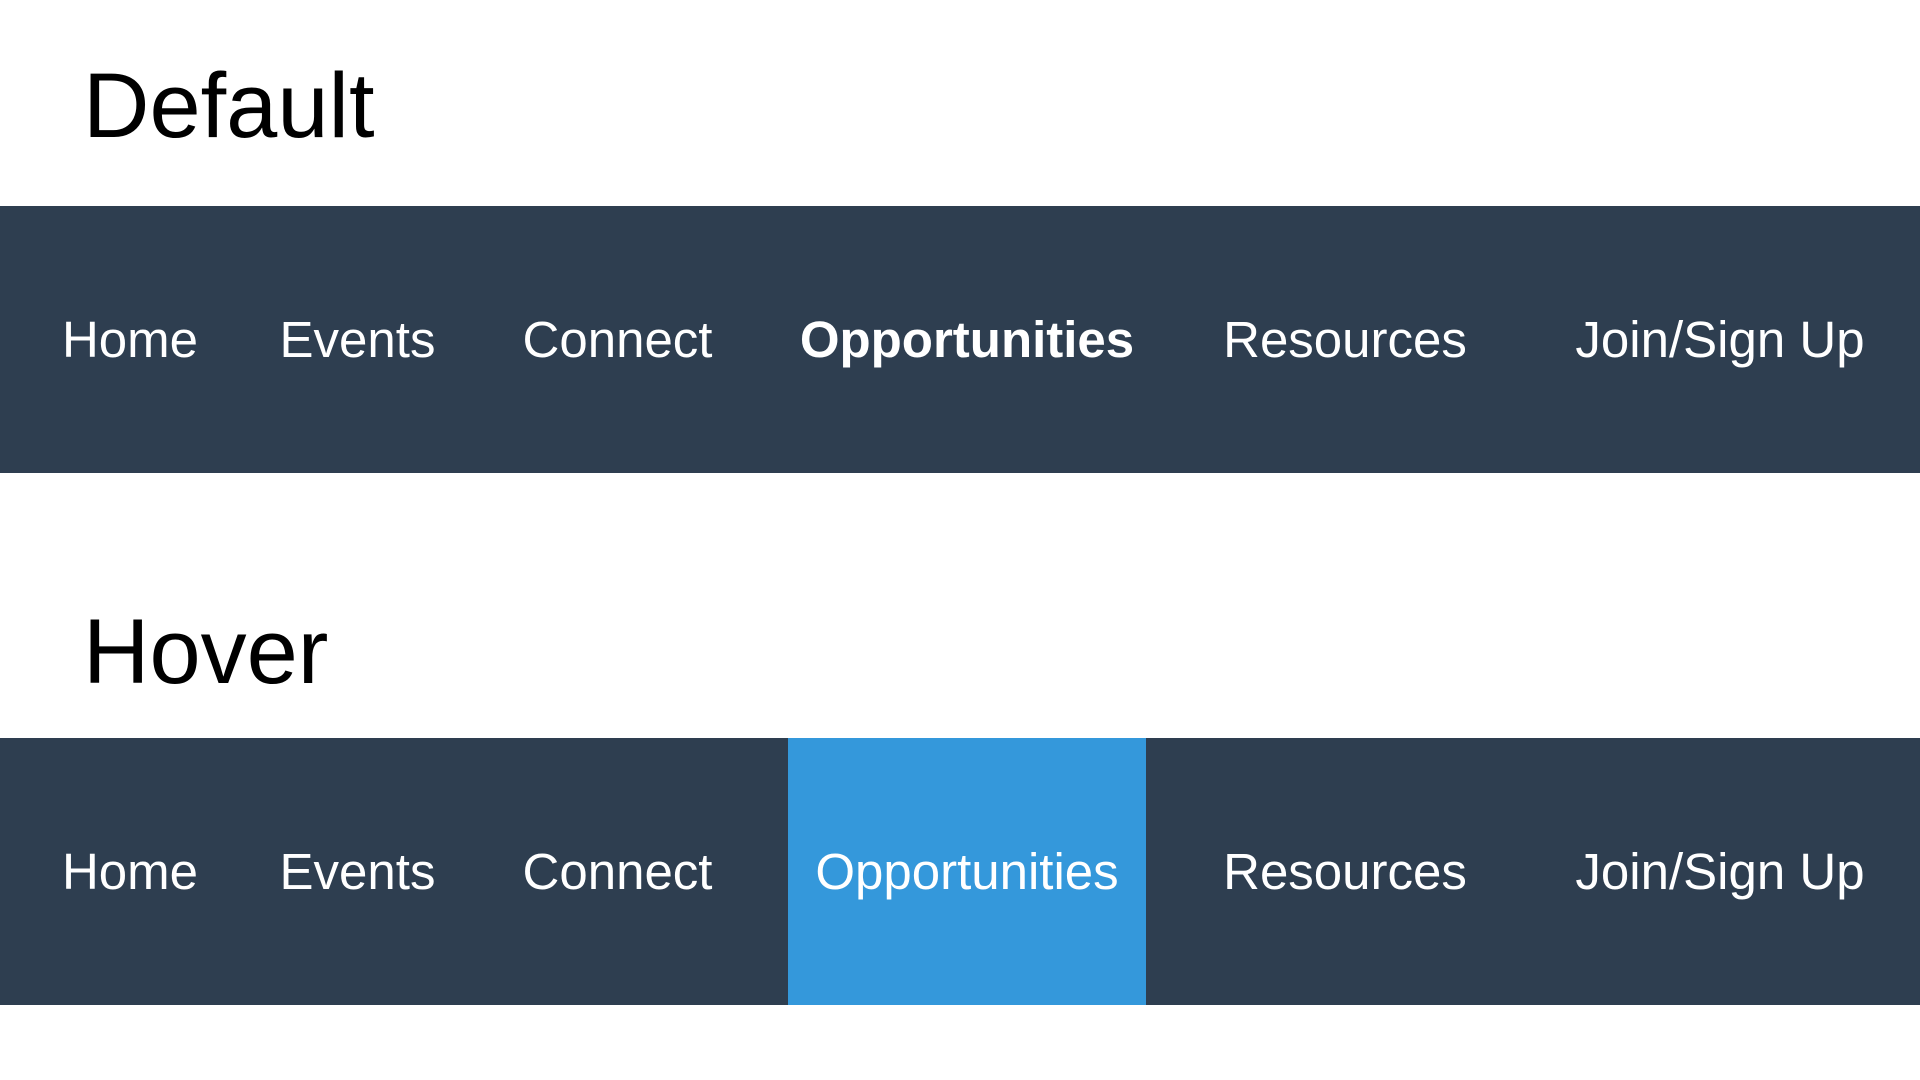  I want to click on nav-item-opportunities: Opportunities, so click(967, 339).